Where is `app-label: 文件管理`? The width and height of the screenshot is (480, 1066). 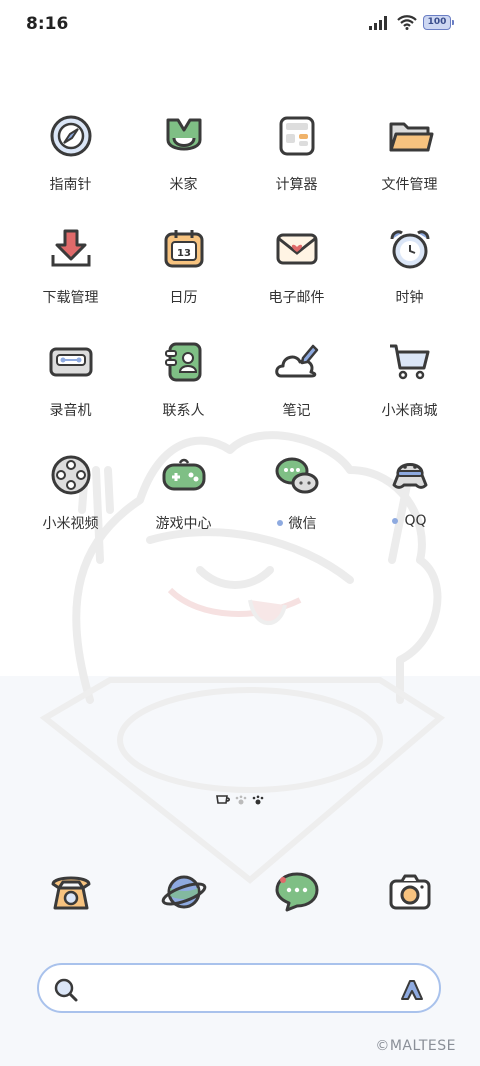 app-label: 文件管理 is located at coordinates (409, 185).